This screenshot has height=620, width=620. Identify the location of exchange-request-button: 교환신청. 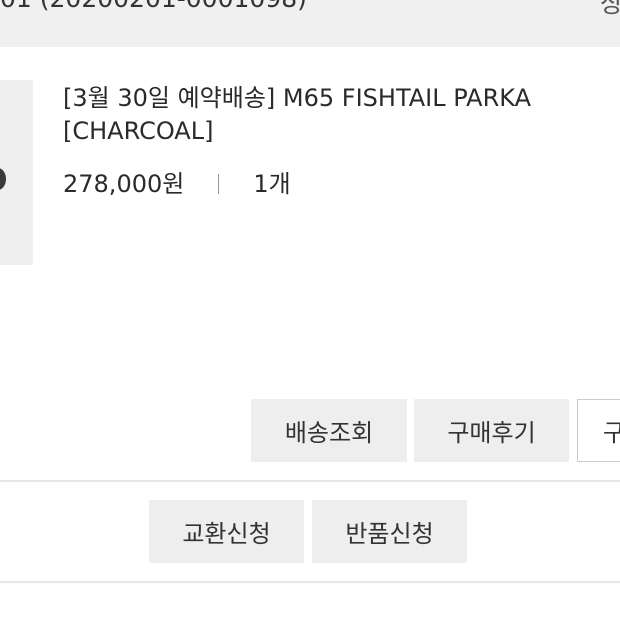
(226, 531).